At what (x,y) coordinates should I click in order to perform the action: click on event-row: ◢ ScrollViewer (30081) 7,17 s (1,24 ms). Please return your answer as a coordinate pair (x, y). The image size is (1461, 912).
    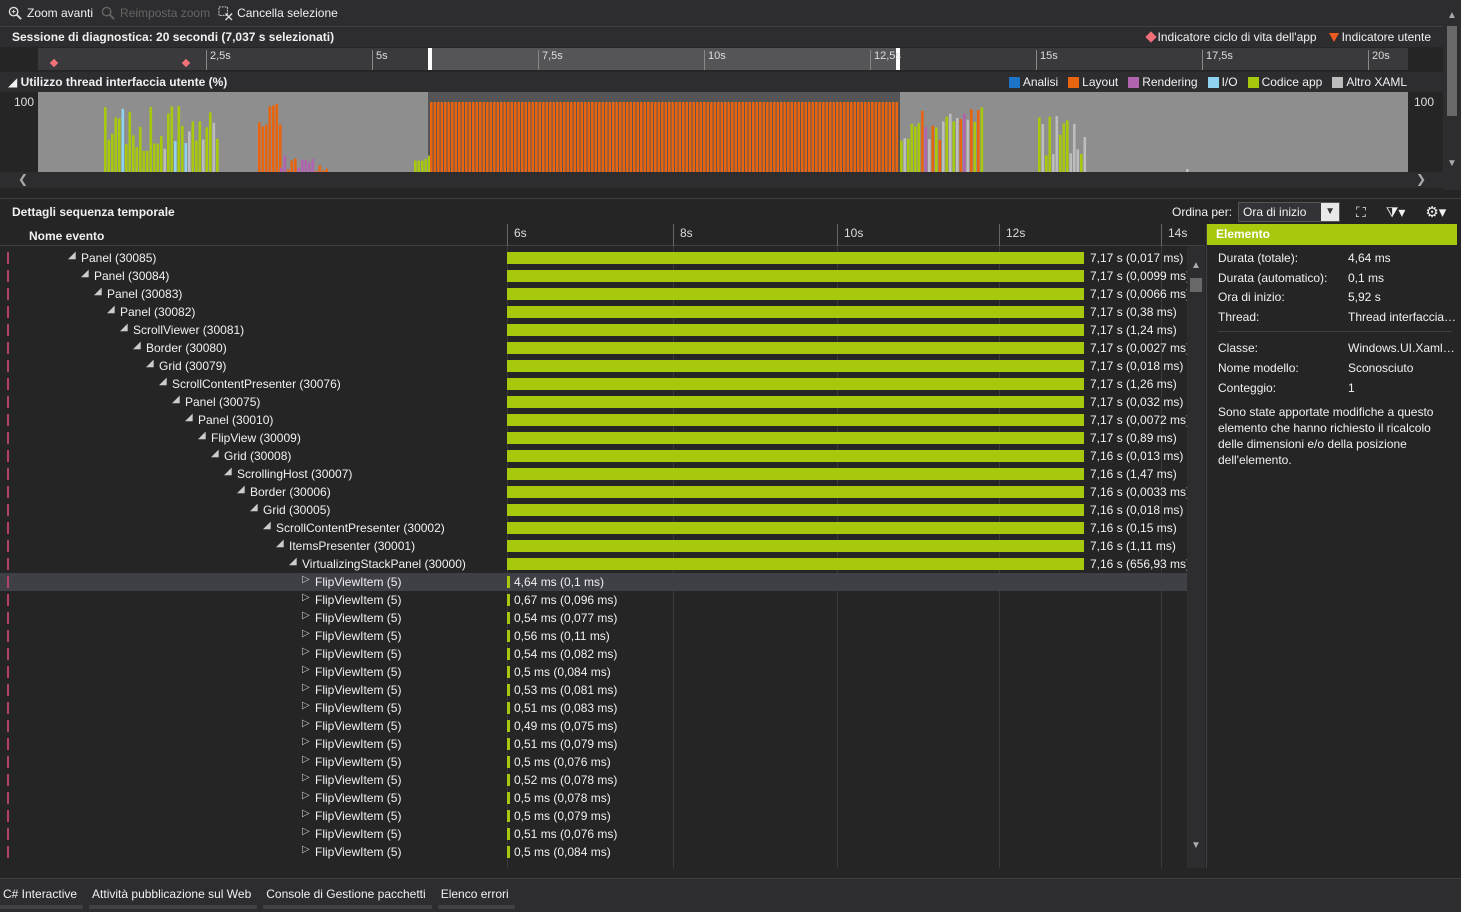
    Looking at the image, I should click on (593, 330).